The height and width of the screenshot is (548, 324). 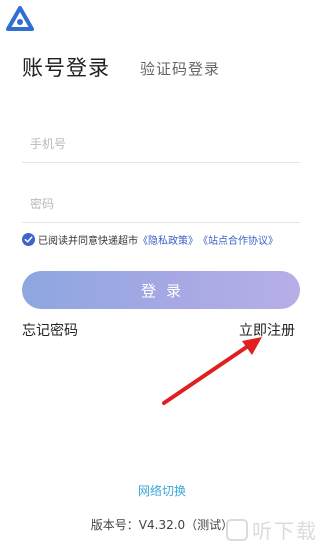 I want to click on tab-account-login: 账号登录, so click(x=66, y=67).